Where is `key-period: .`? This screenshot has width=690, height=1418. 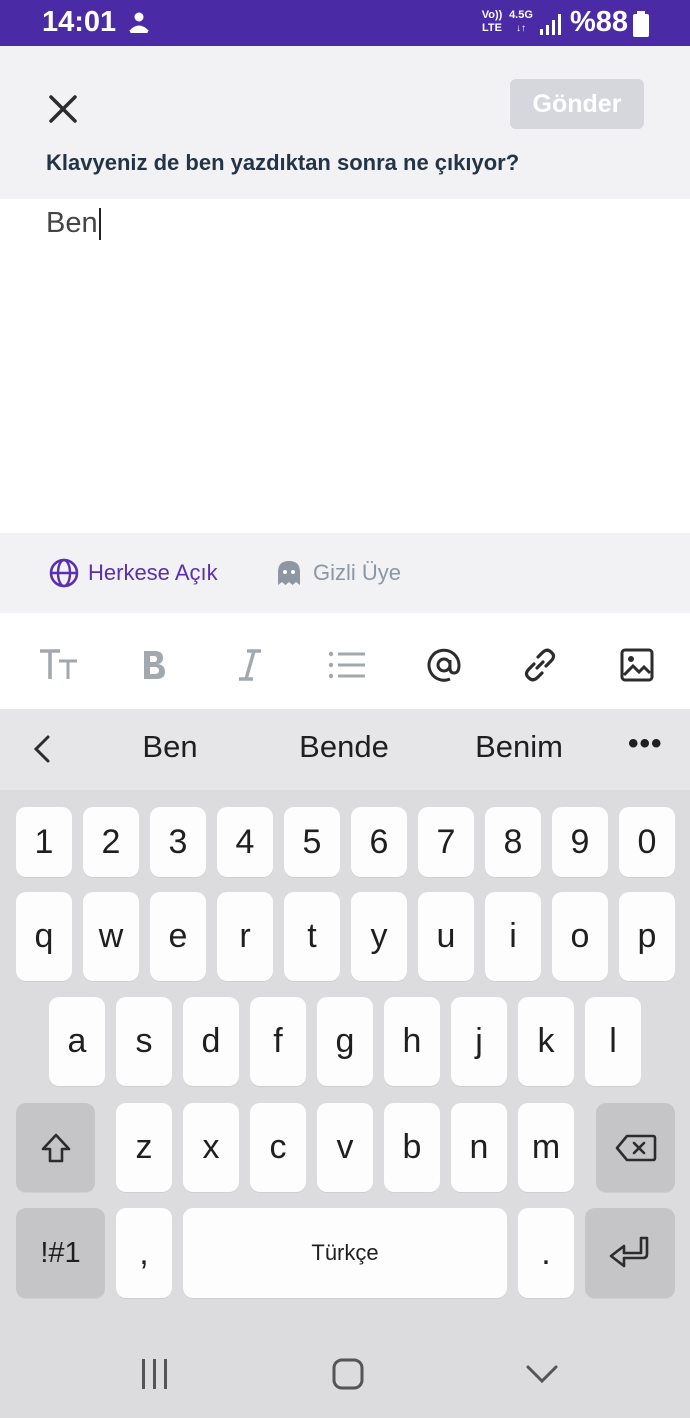
key-period: . is located at coordinates (546, 1253).